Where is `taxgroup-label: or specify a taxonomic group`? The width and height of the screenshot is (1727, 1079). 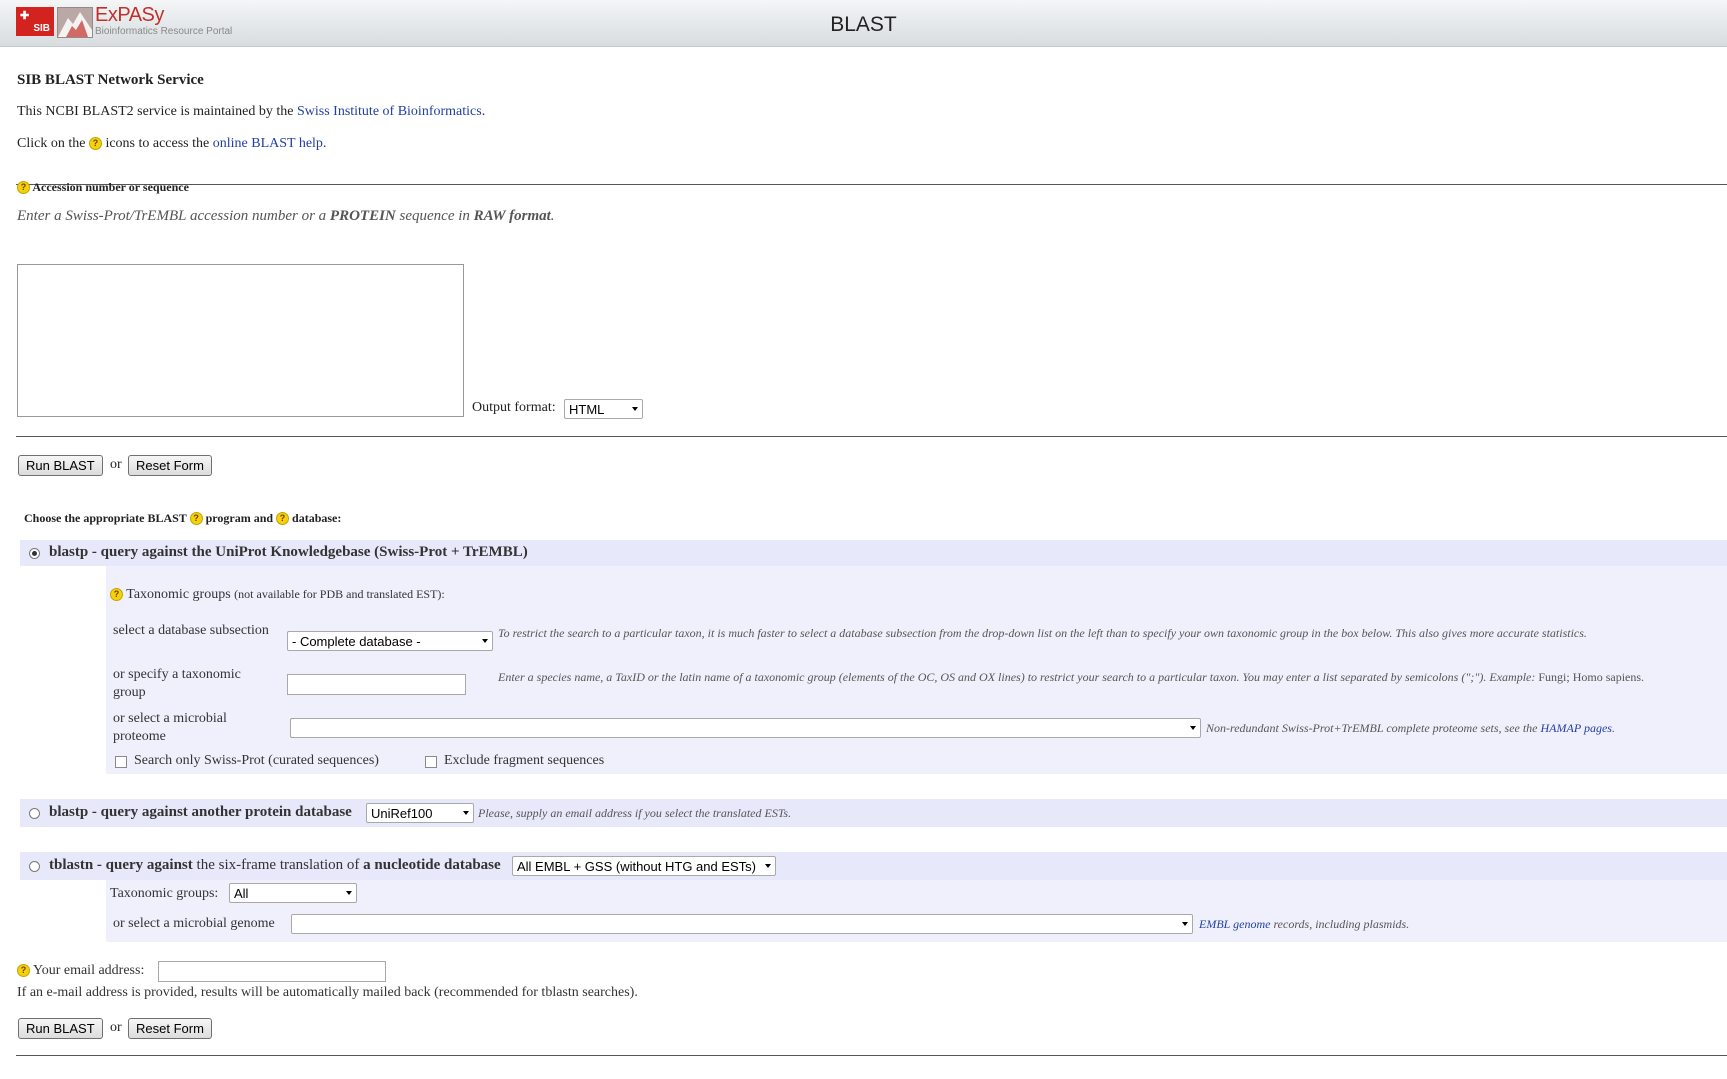
taxgroup-label: or specify a taxonomic group is located at coordinates (177, 683).